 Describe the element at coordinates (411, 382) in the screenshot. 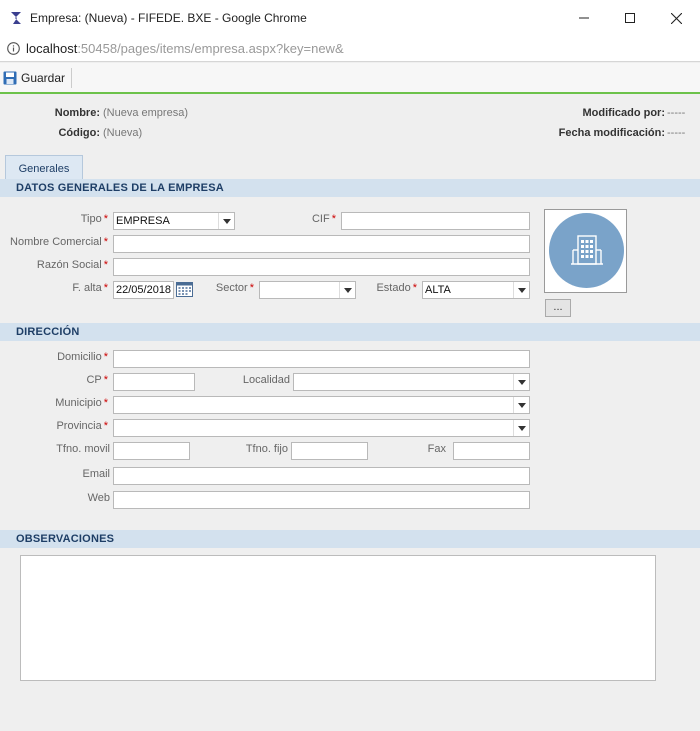

I see `localidad-select` at that location.